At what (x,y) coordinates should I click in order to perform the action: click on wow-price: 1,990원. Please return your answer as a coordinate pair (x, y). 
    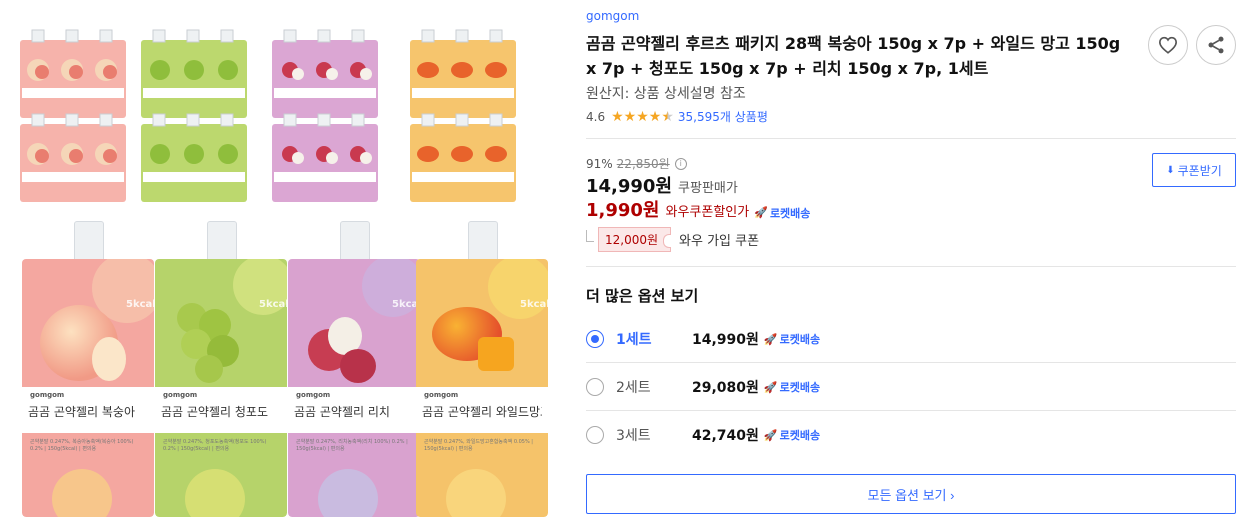
    Looking at the image, I should click on (623, 210).